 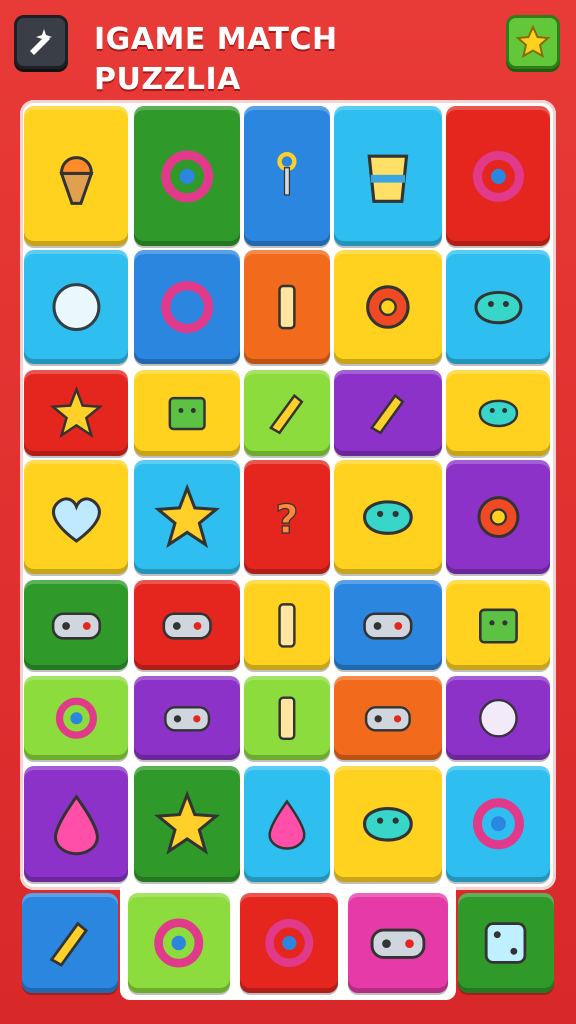 I want to click on star-button, so click(x=533, y=42).